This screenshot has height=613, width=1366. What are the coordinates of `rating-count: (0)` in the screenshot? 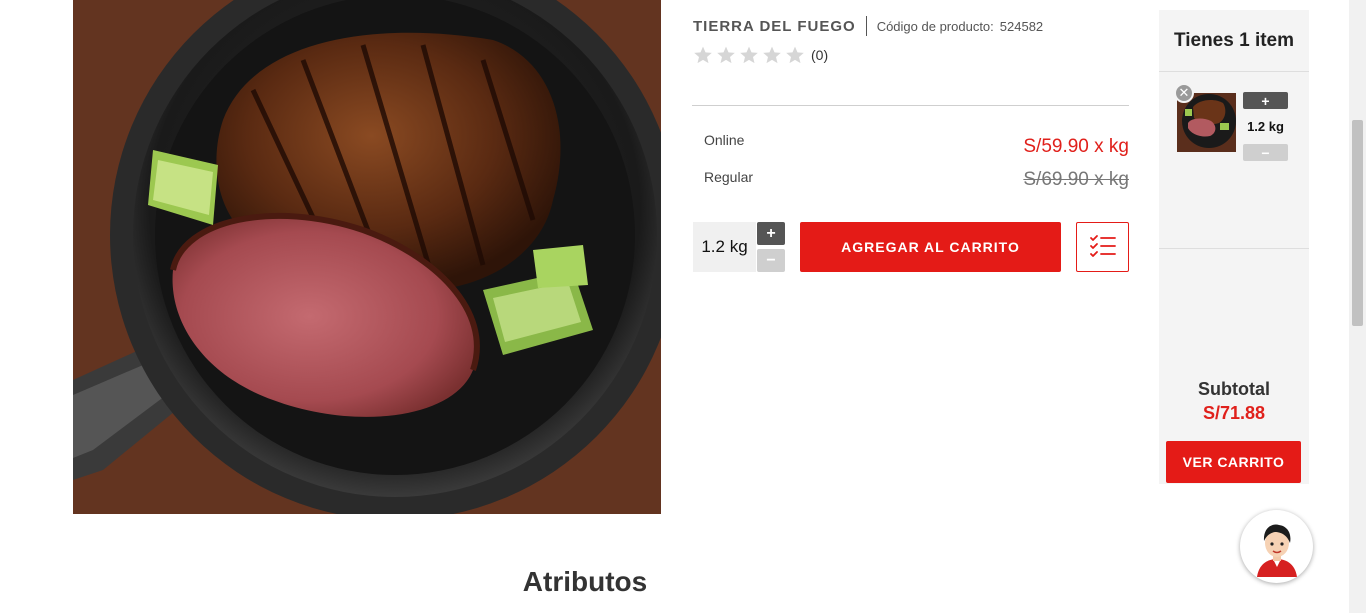 It's located at (820, 55).